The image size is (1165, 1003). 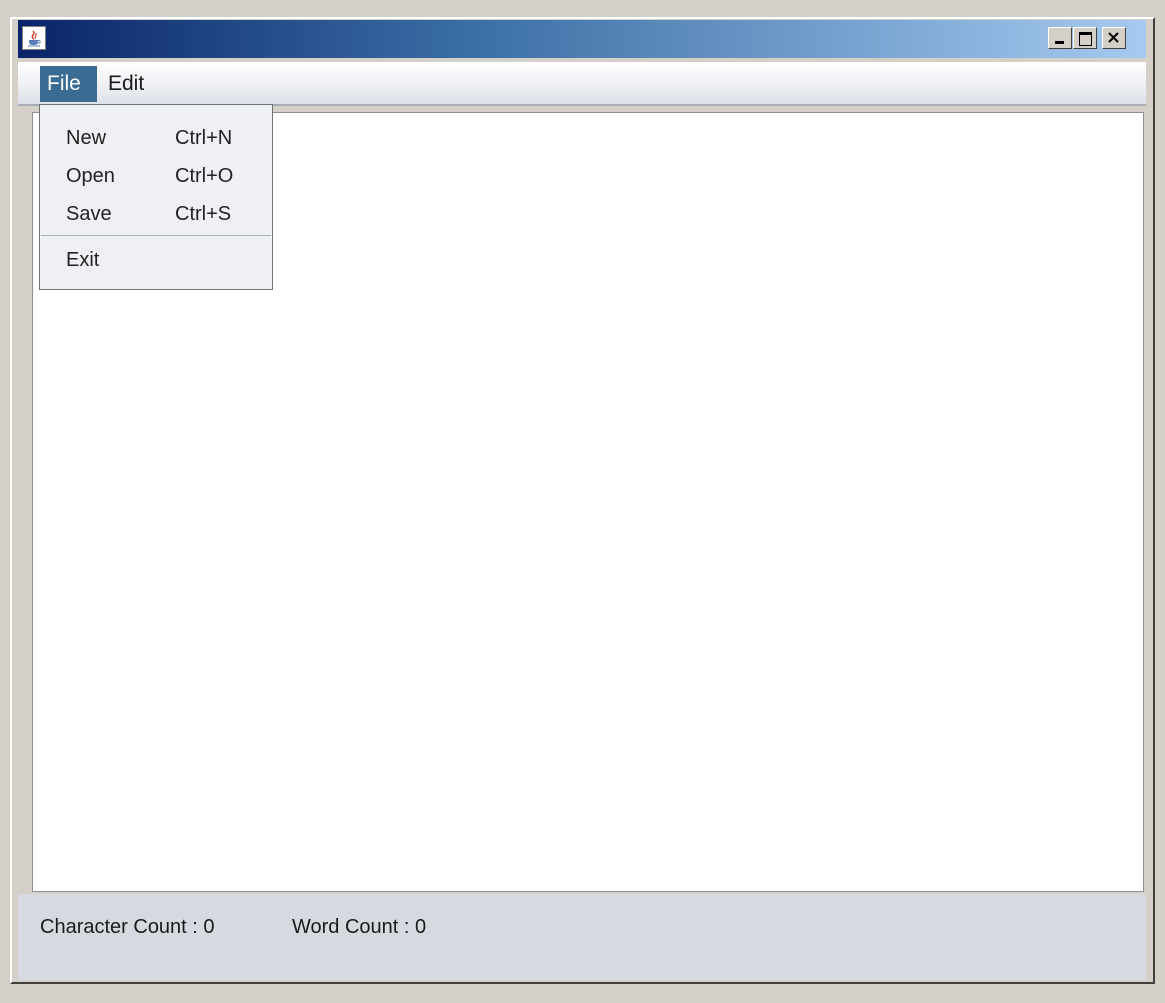 I want to click on menu-item-shortcut: Ctrl+S, so click(x=203, y=214).